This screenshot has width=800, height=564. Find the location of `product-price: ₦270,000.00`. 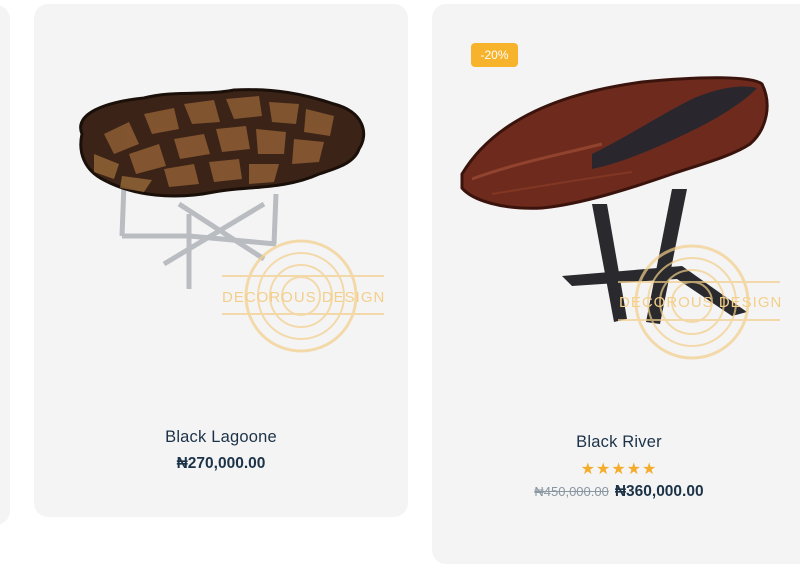

product-price: ₦270,000.00 is located at coordinates (221, 463).